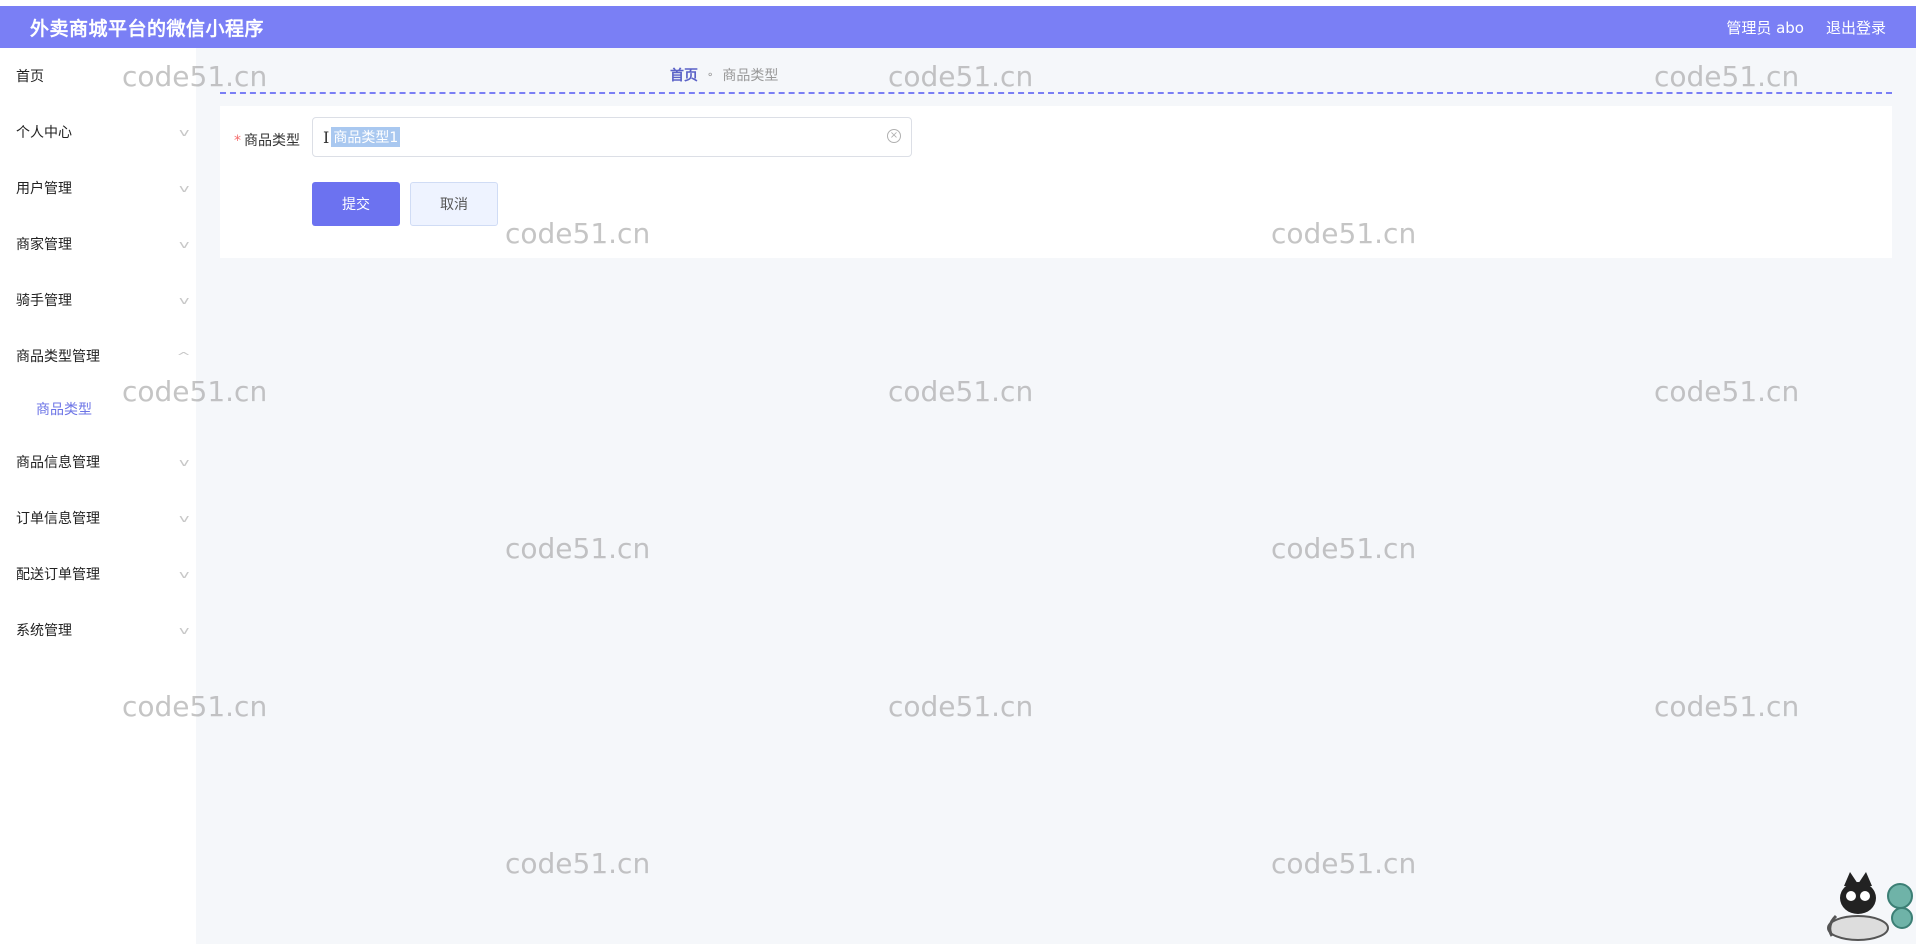 The width and height of the screenshot is (1916, 944). What do you see at coordinates (1056, 93) in the screenshot?
I see `divider` at bounding box center [1056, 93].